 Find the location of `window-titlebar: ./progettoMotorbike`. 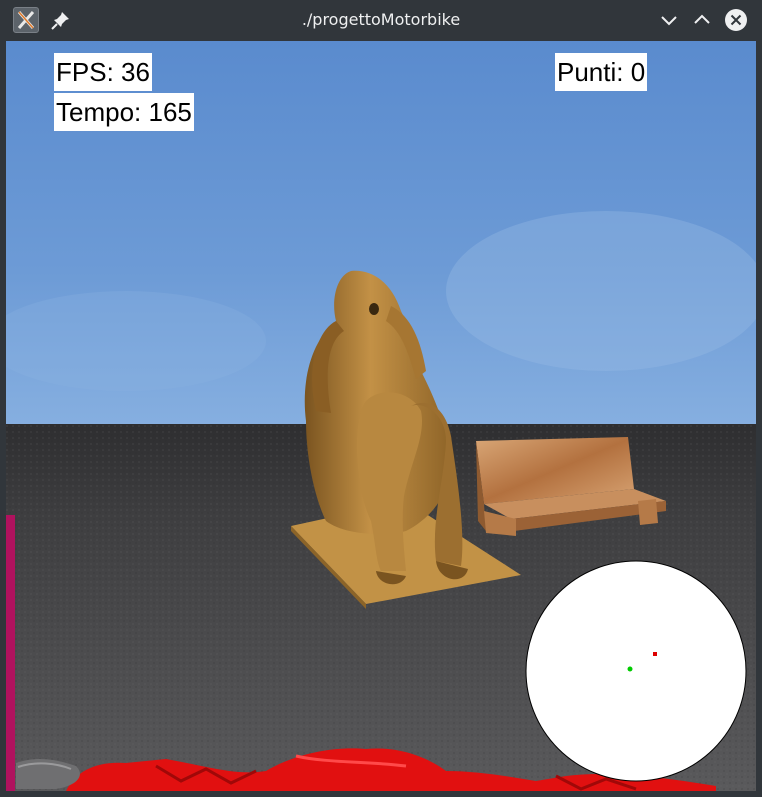

window-titlebar: ./progettoMotorbike is located at coordinates (381, 20).